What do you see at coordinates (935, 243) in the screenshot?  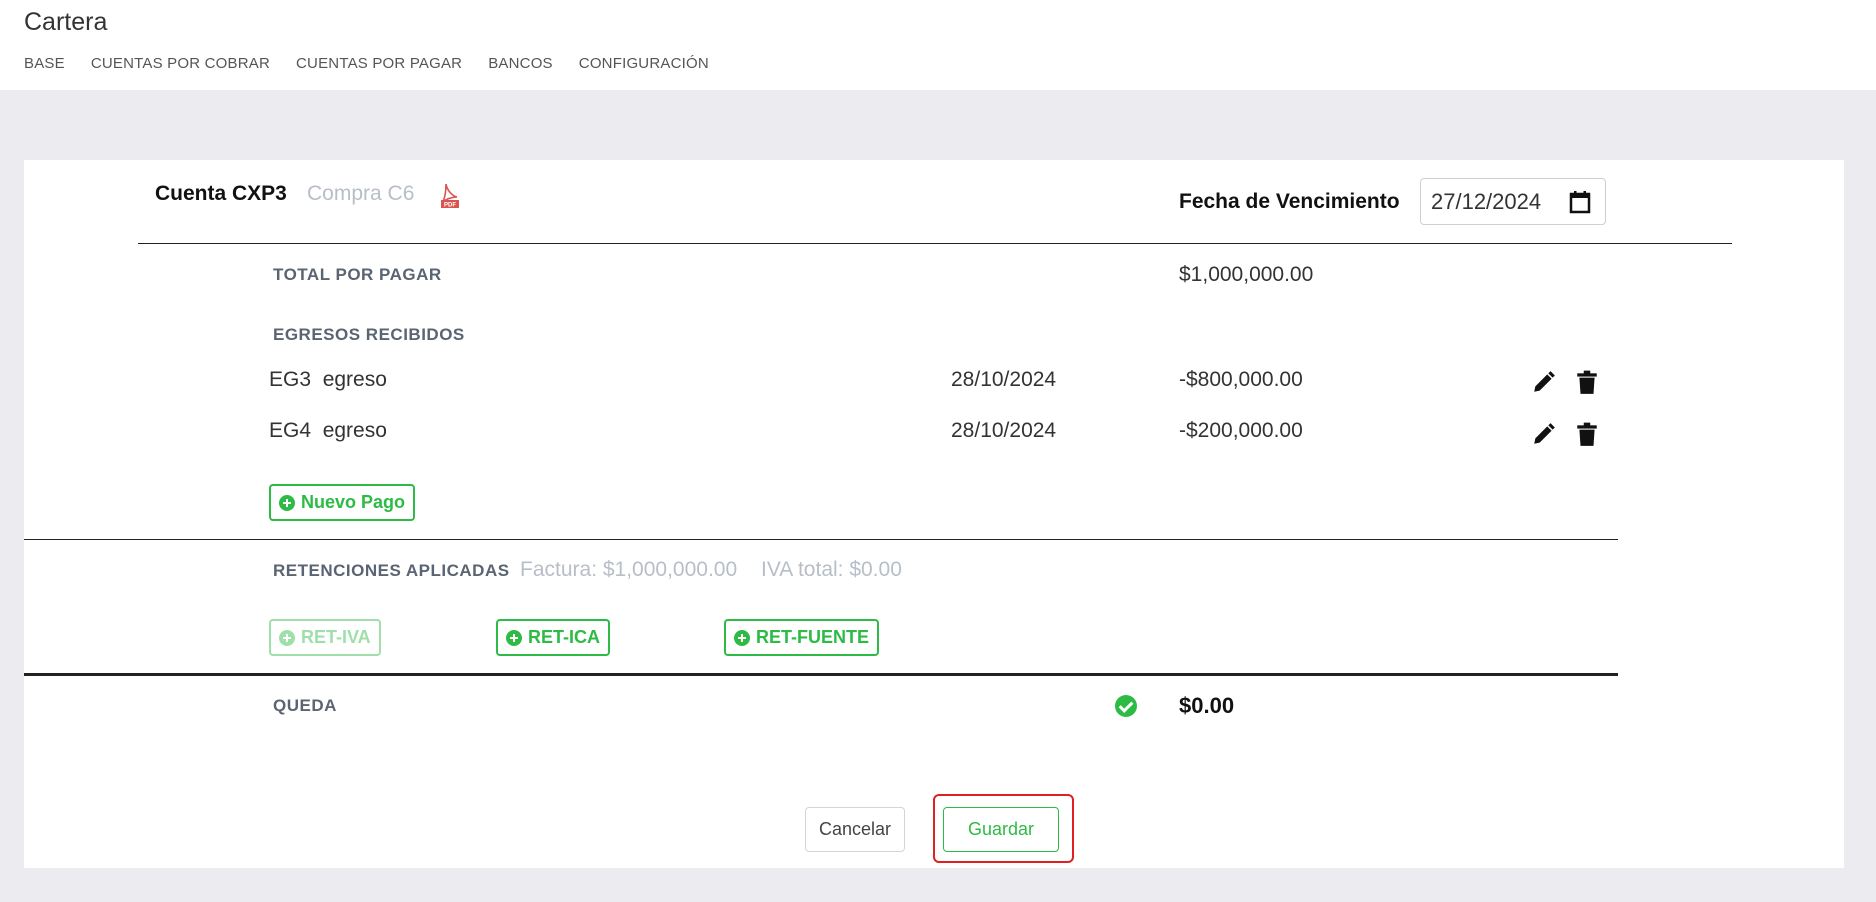 I see `header-divider` at bounding box center [935, 243].